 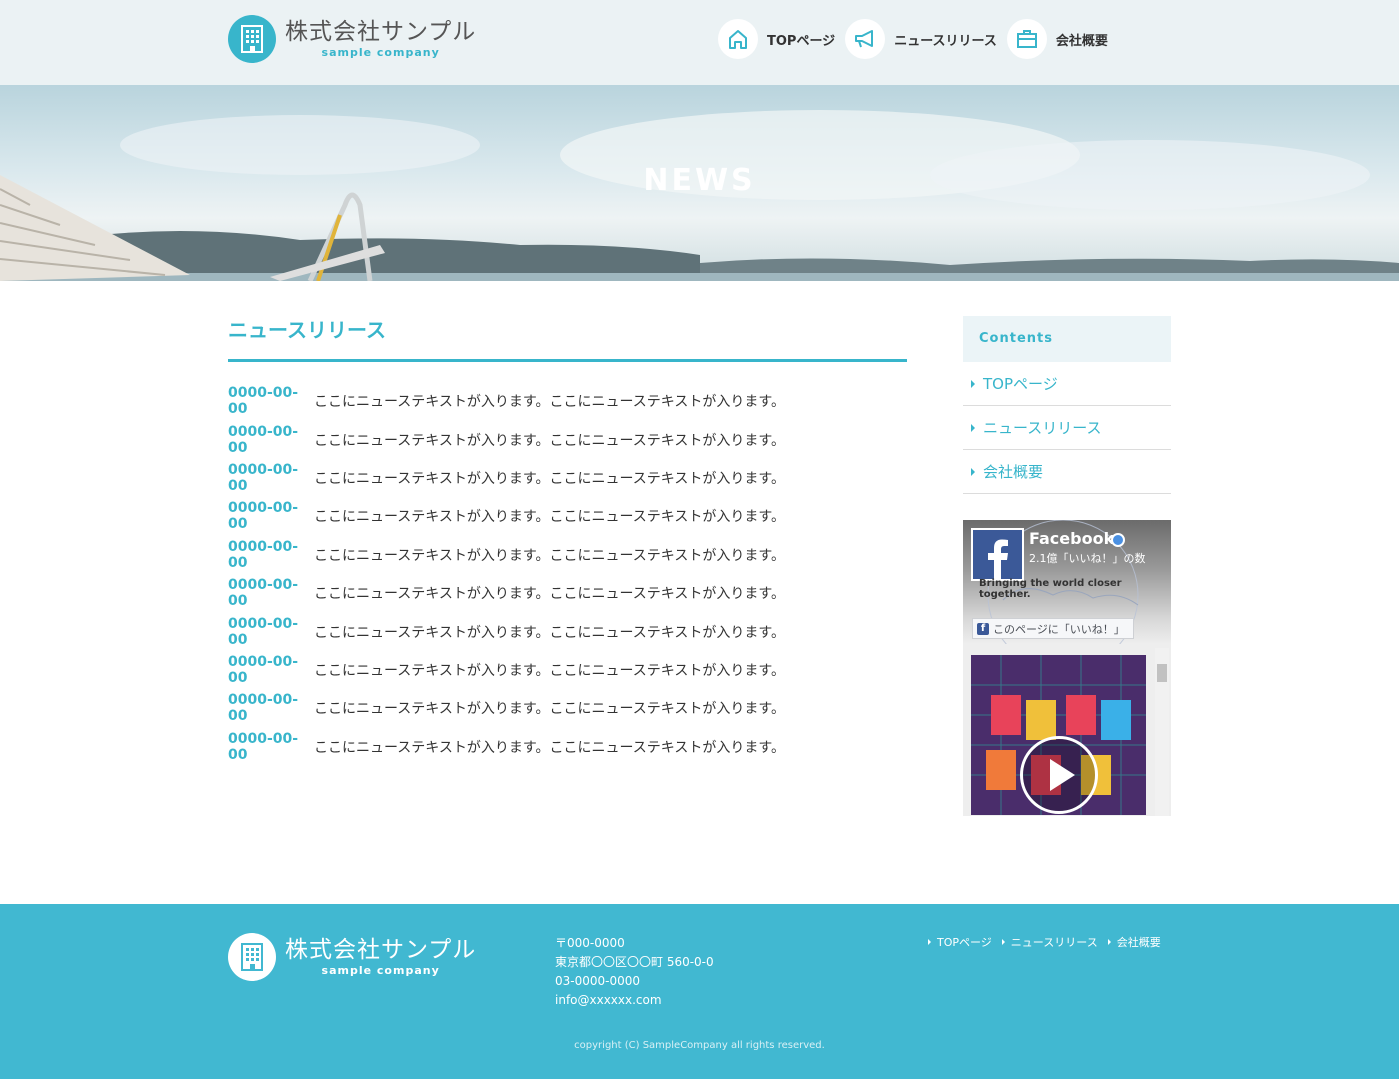 I want to click on street-address: 東京都〇〇区〇〇町 560-0-0, so click(x=634, y=962).